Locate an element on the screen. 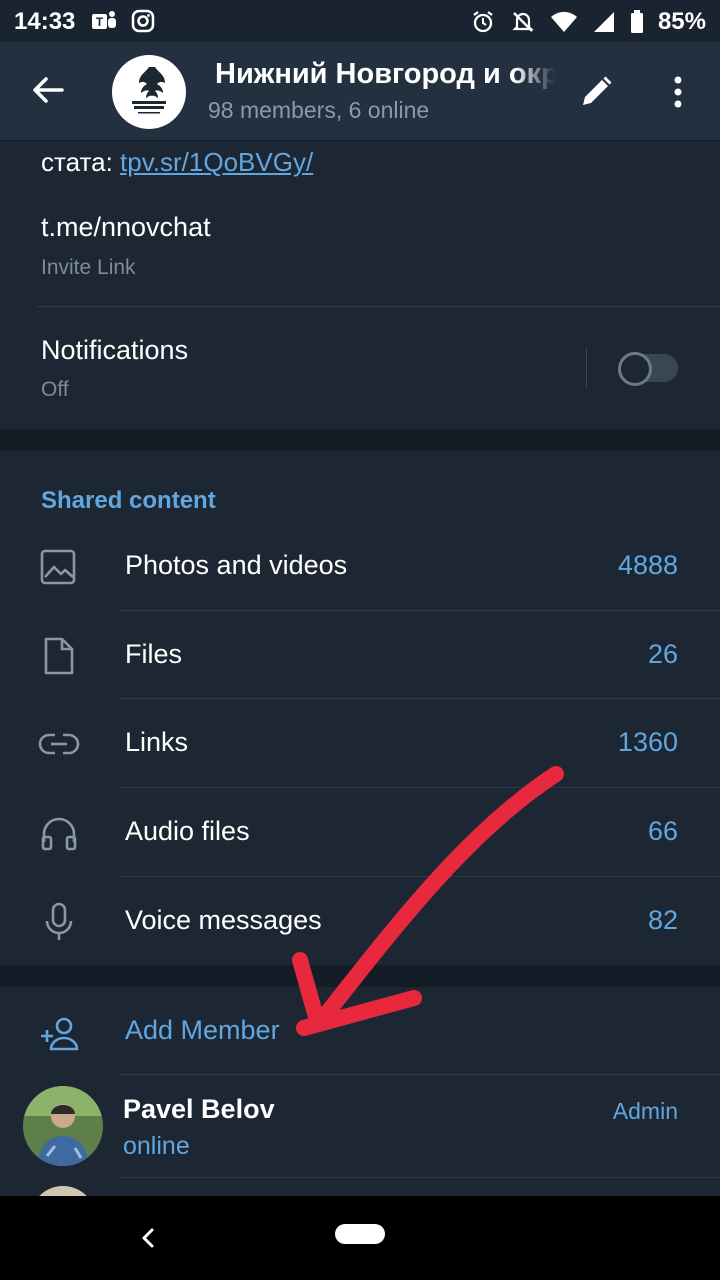  battery-icon is located at coordinates (636, 21).